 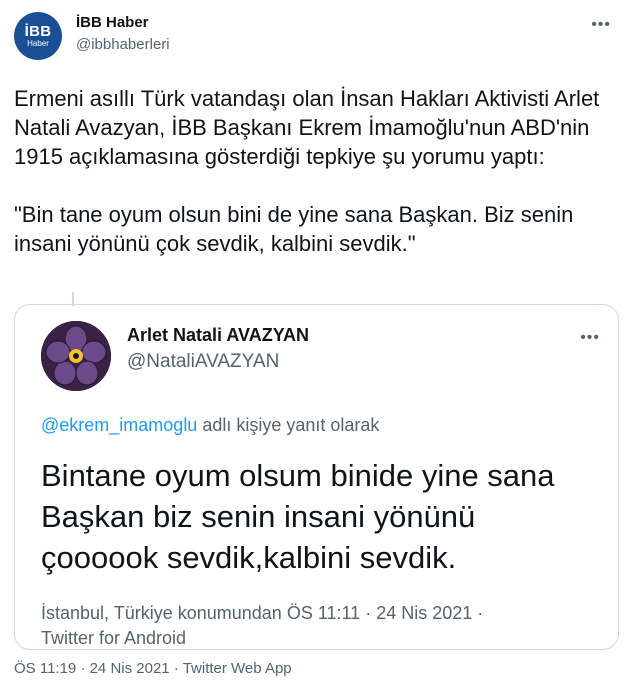 I want to click on forget-me-not-flower-icon, so click(x=76, y=356).